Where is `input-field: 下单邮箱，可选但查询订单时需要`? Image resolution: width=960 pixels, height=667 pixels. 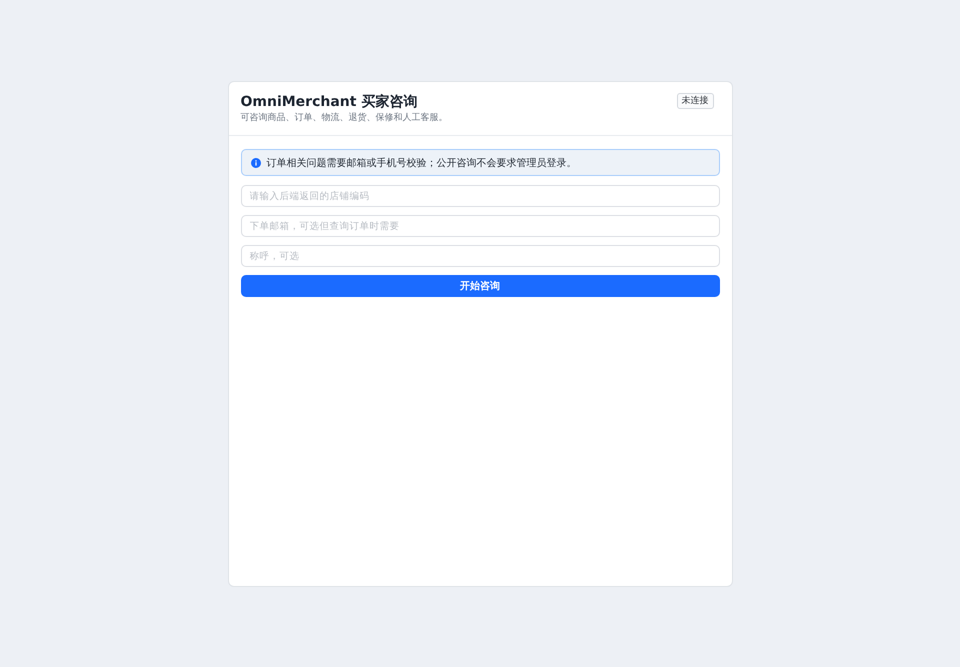 input-field: 下单邮箱，可选但查询订单时需要 is located at coordinates (480, 226).